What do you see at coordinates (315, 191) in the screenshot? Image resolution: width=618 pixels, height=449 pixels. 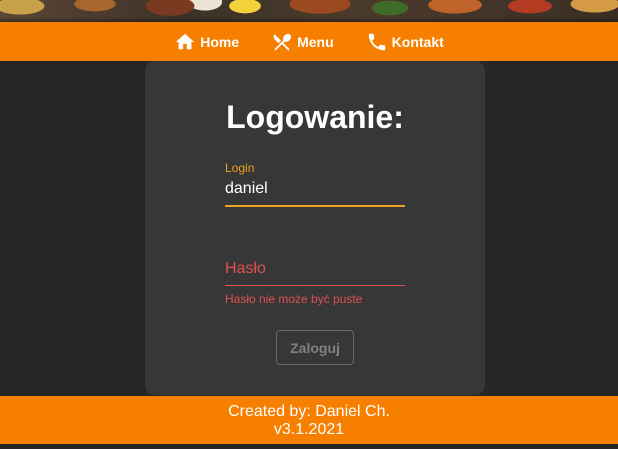 I see `login-input` at bounding box center [315, 191].